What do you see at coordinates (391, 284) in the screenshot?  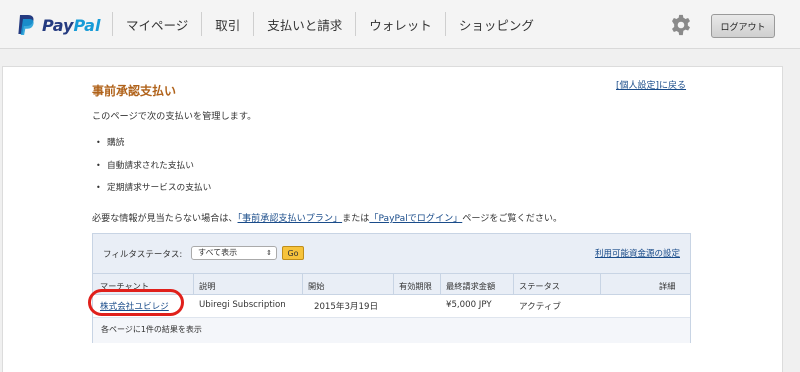 I see `table-header: マーチャント 説明 開始 有効期限 最終請求金額 ステータス 詳細` at bounding box center [391, 284].